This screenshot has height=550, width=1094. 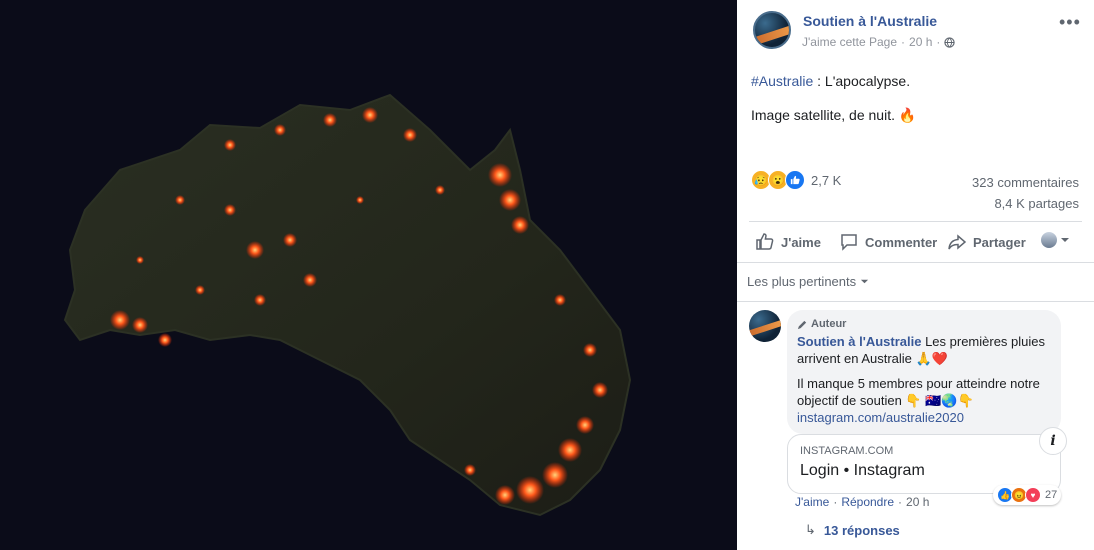 What do you see at coordinates (917, 502) in the screenshot?
I see `comment-time: 20 h` at bounding box center [917, 502].